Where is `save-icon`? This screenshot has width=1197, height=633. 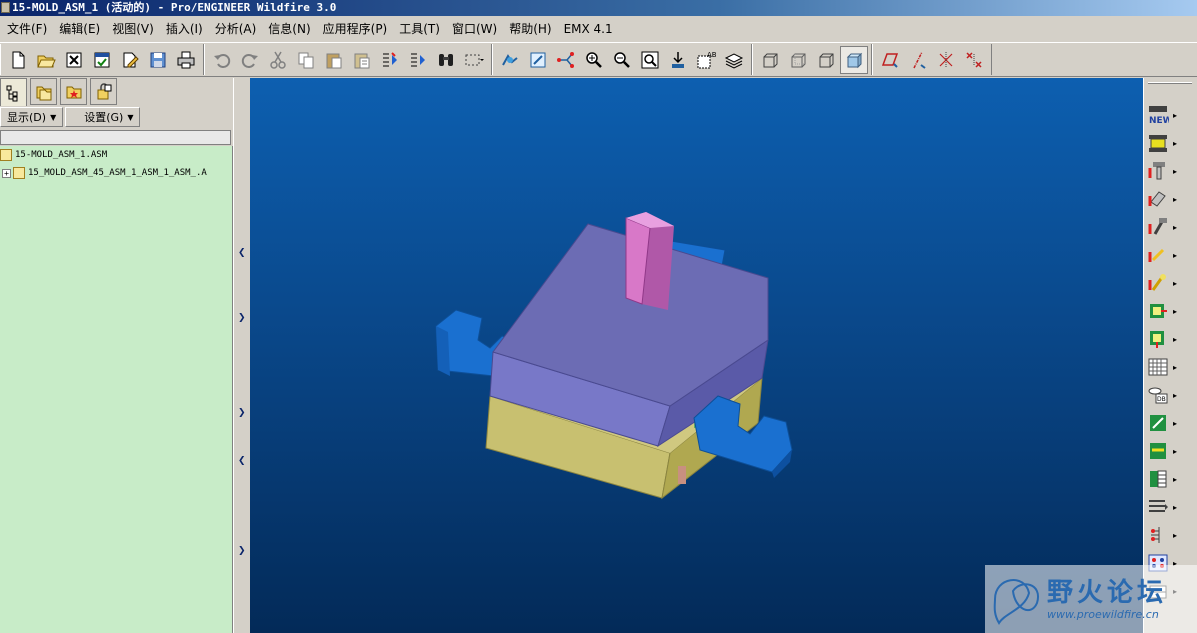 save-icon is located at coordinates (158, 60).